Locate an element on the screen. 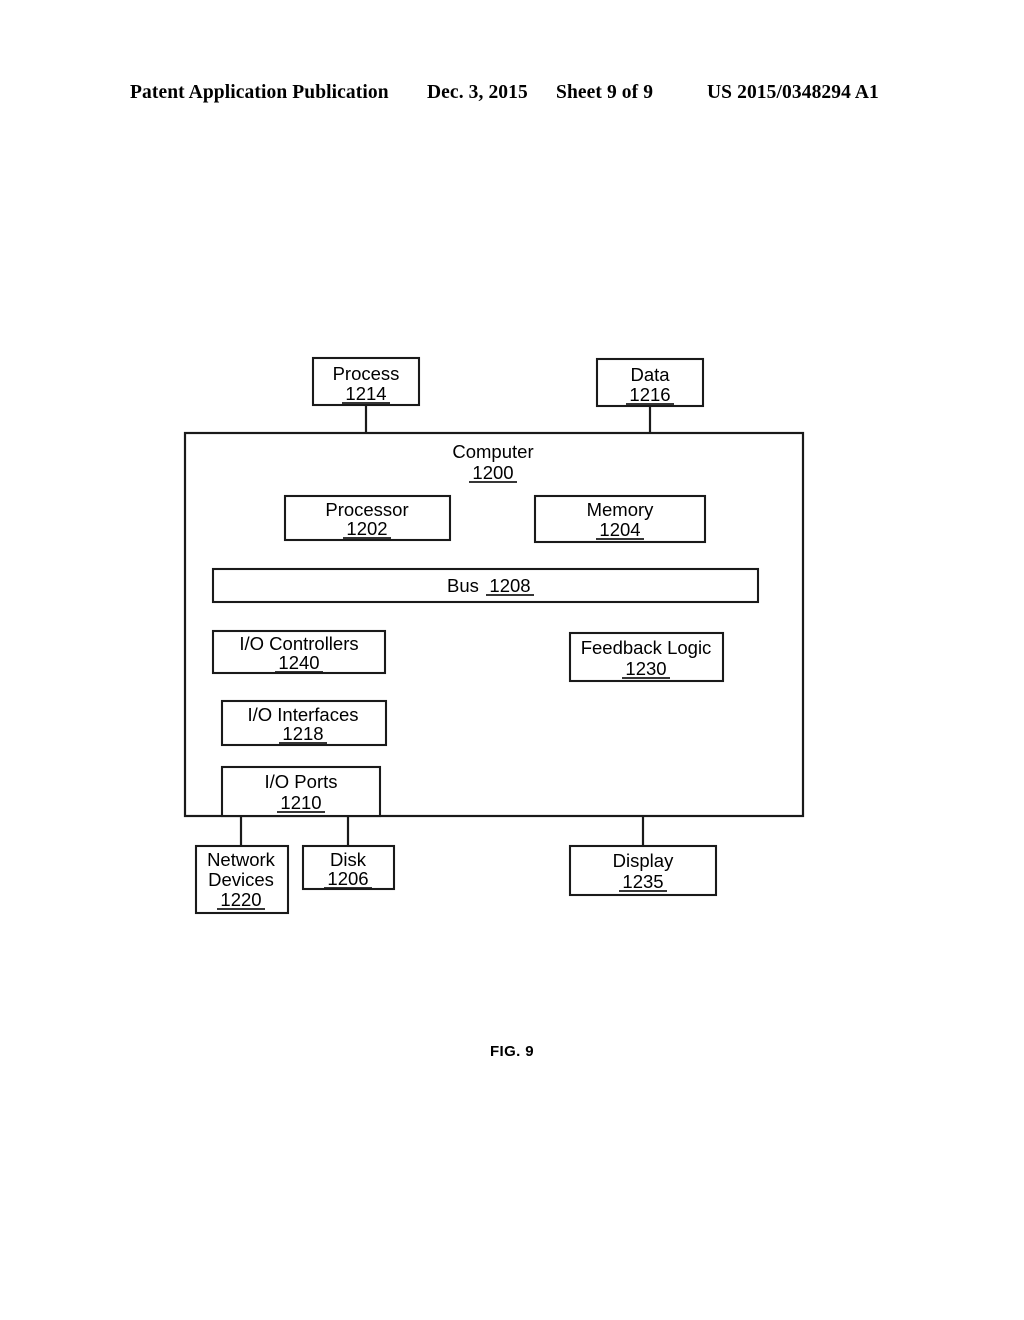 This screenshot has height=1320, width=1024. node-data-ref: 1216 is located at coordinates (649, 394).